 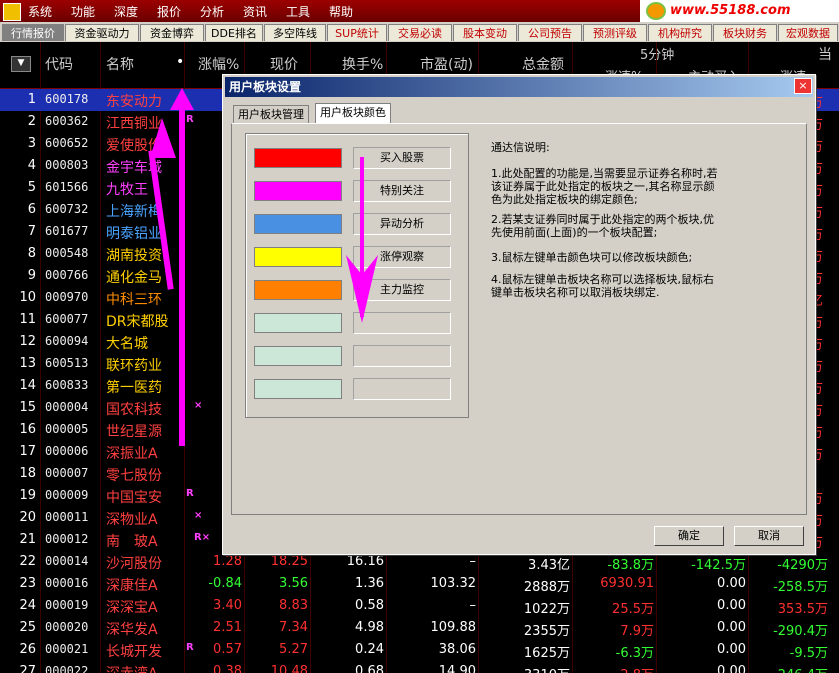 What do you see at coordinates (520, 147) in the screenshot?
I see `note-title: 通达信说明:` at bounding box center [520, 147].